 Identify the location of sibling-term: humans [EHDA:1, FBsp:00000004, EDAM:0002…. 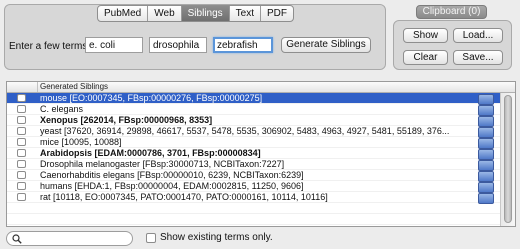
(172, 186).